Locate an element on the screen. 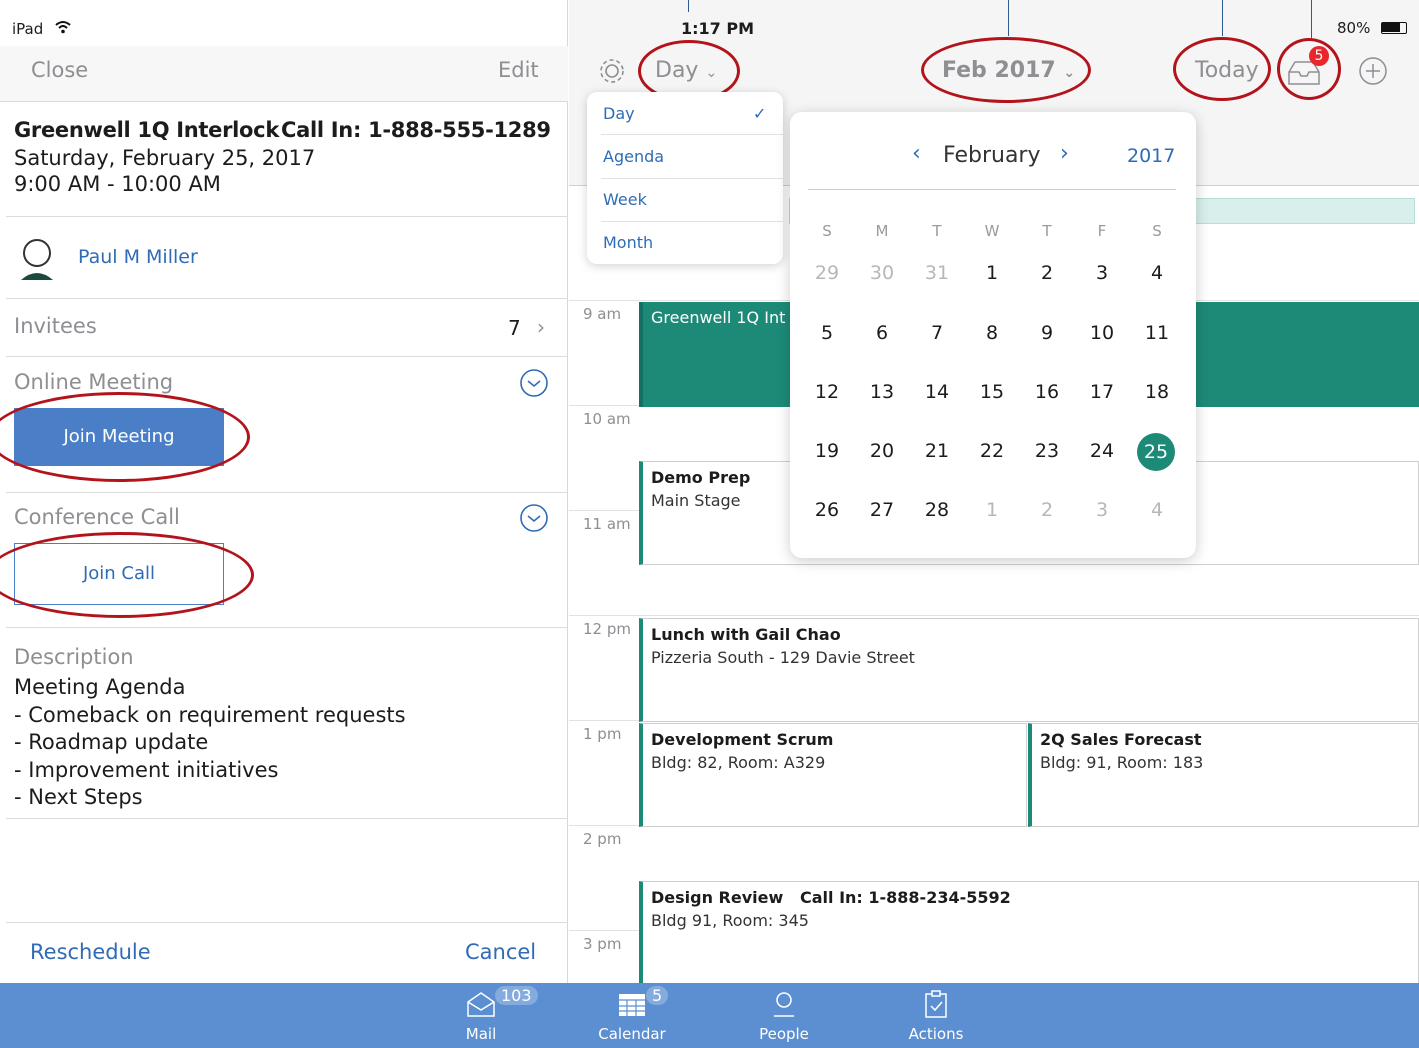 This screenshot has height=1048, width=1419. mail-badge: 103 is located at coordinates (516, 995).